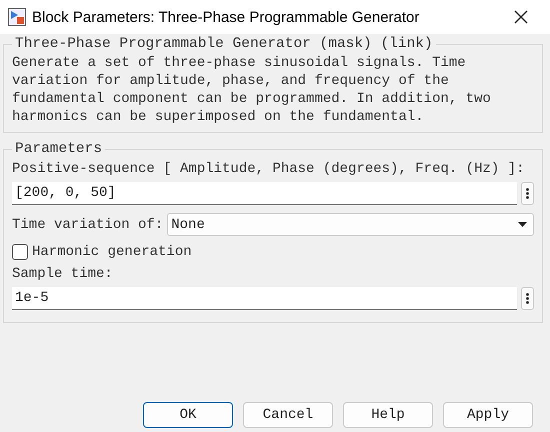  What do you see at coordinates (59, 149) in the screenshot?
I see `section-title: Parameters` at bounding box center [59, 149].